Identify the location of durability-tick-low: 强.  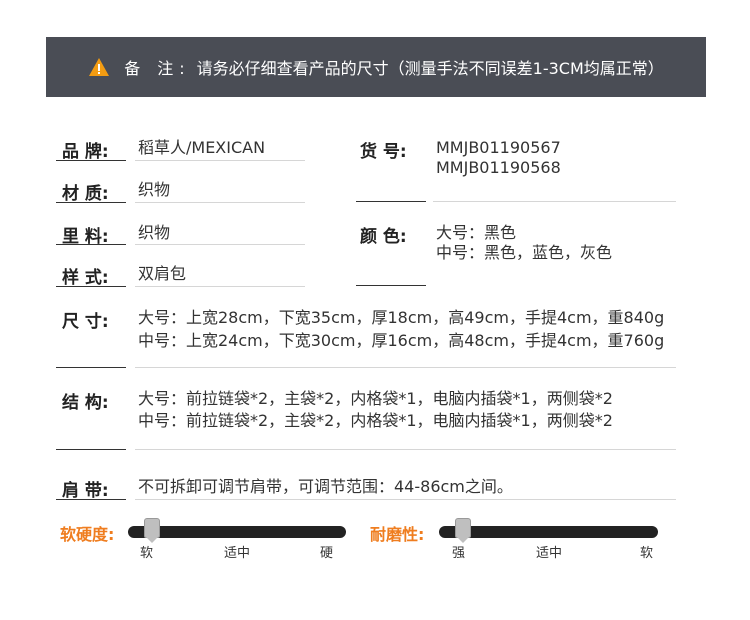
(459, 553).